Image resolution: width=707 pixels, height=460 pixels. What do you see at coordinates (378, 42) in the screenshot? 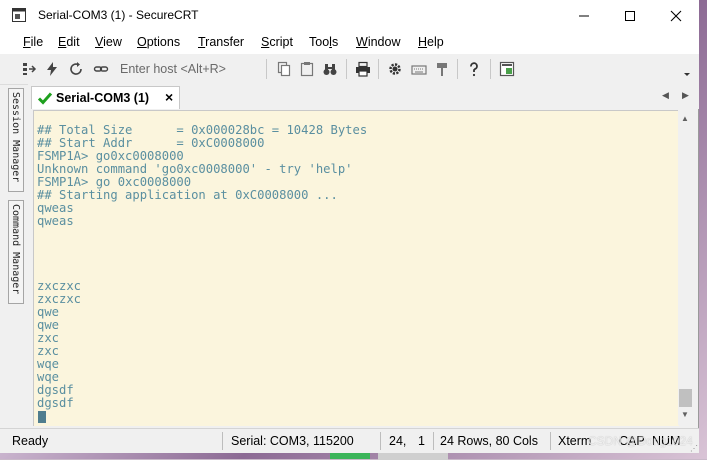
I see `menu-window: Window` at bounding box center [378, 42].